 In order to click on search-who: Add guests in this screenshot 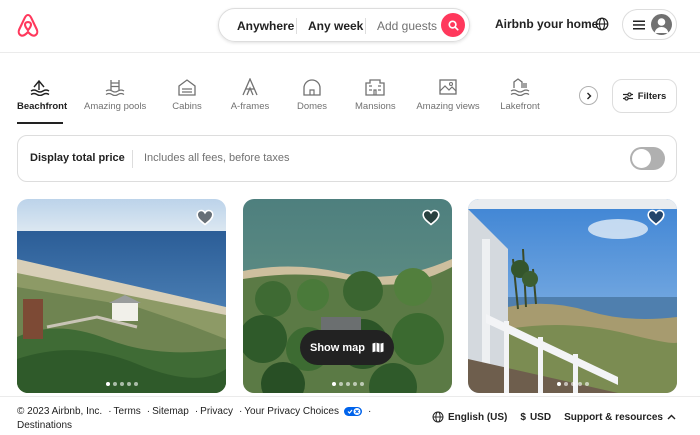, I will do `click(407, 26)`.